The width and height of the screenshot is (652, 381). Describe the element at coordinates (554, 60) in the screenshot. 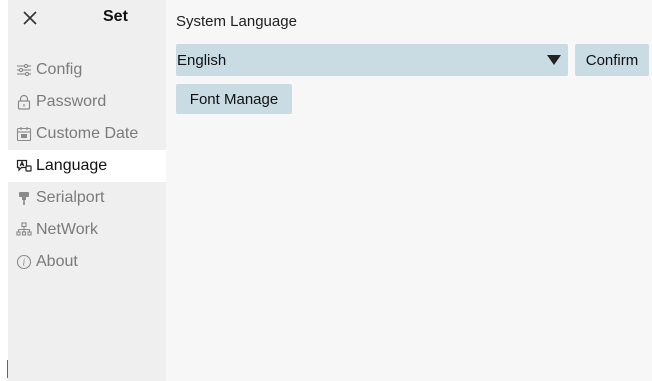

I see `dropdown-arrow-icon` at that location.